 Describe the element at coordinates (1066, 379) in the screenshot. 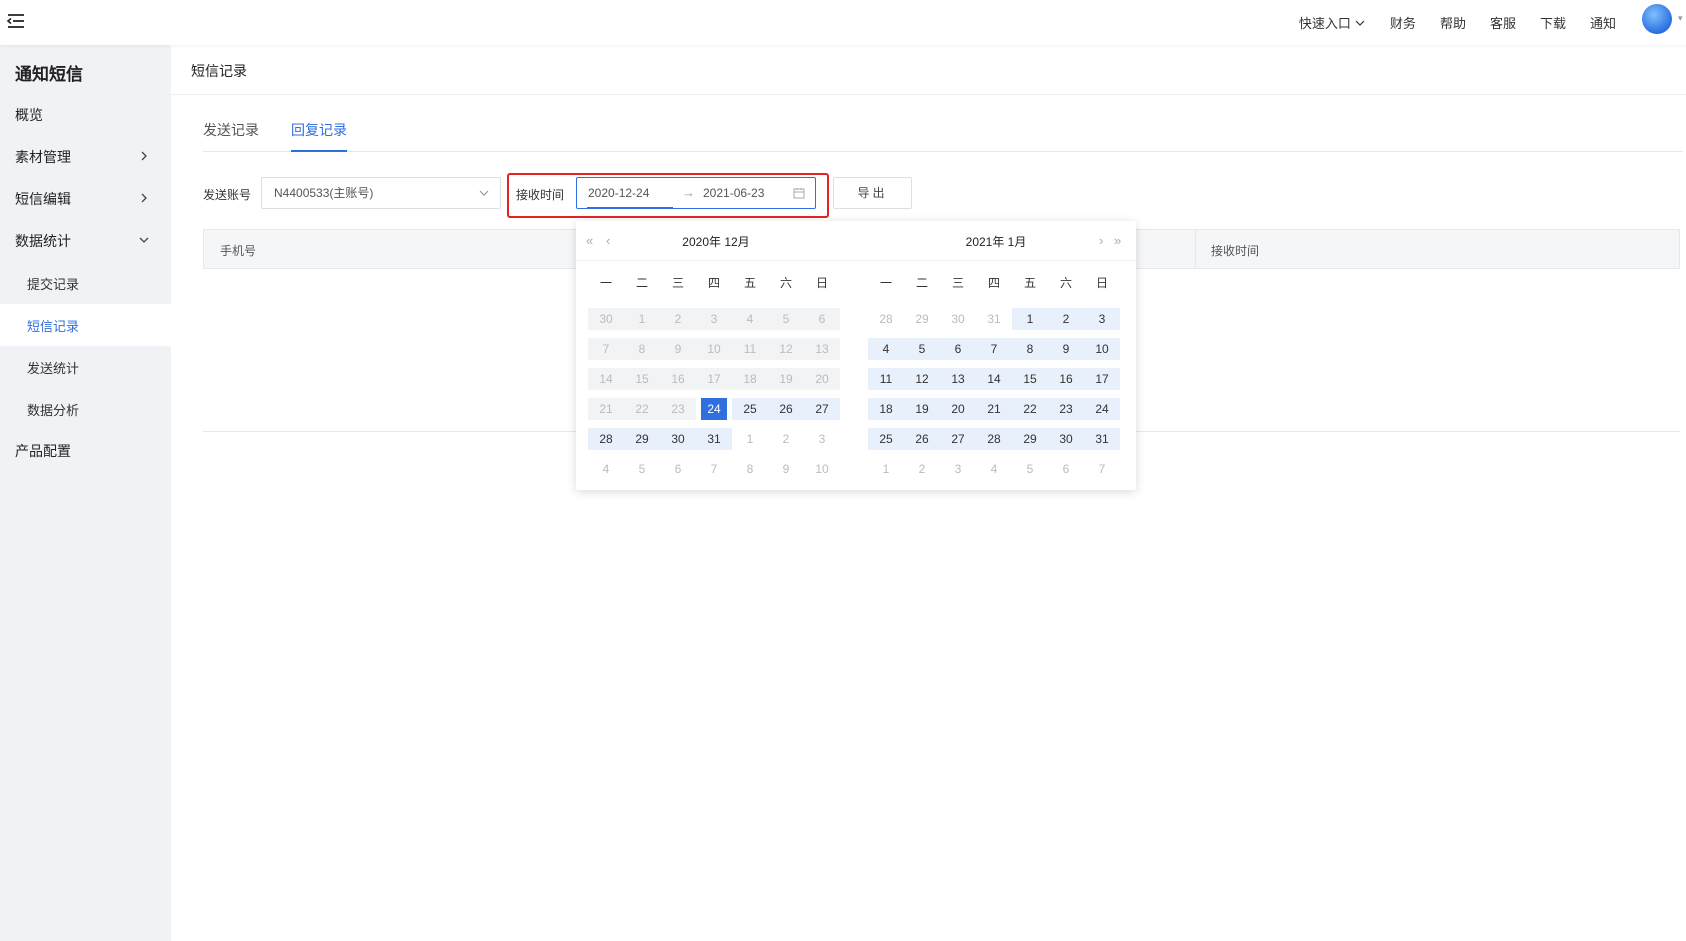

I see `day-cell: 16` at that location.